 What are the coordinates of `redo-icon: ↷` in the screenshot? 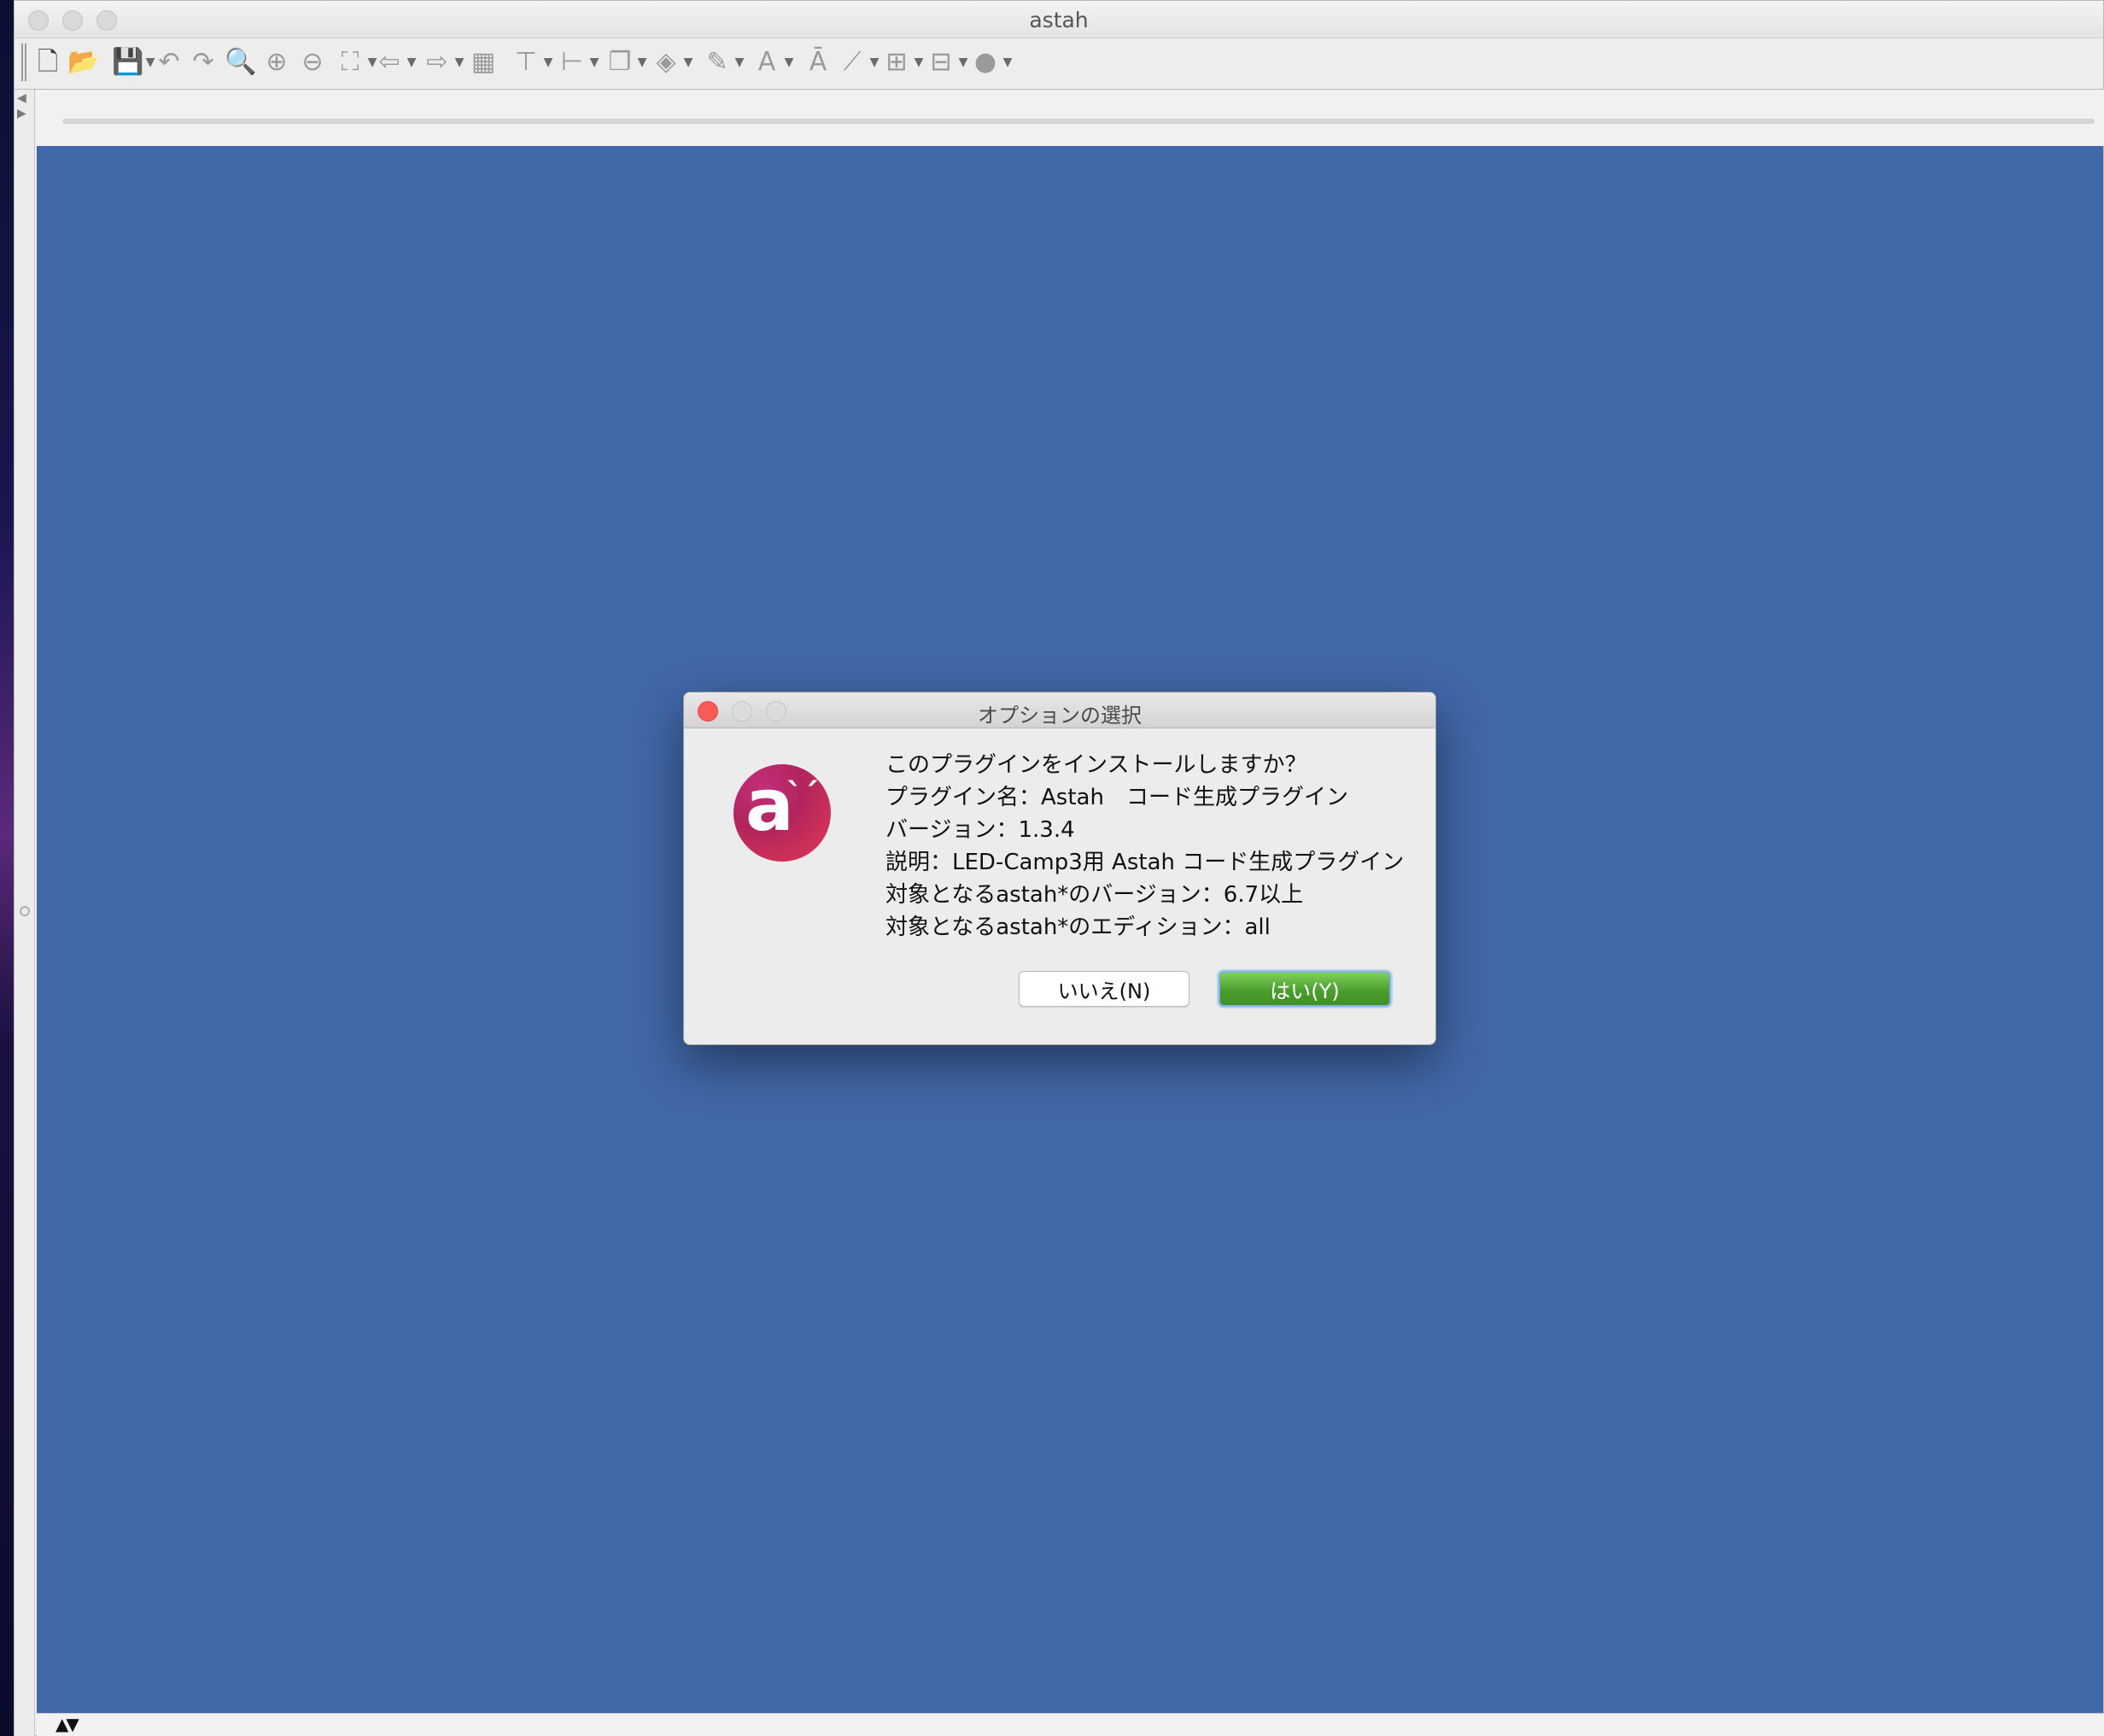 It's located at (203, 62).